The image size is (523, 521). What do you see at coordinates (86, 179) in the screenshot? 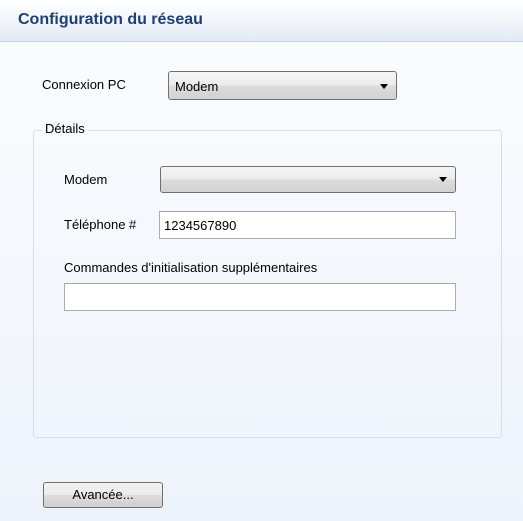
I see `modem-label: Modem` at bounding box center [86, 179].